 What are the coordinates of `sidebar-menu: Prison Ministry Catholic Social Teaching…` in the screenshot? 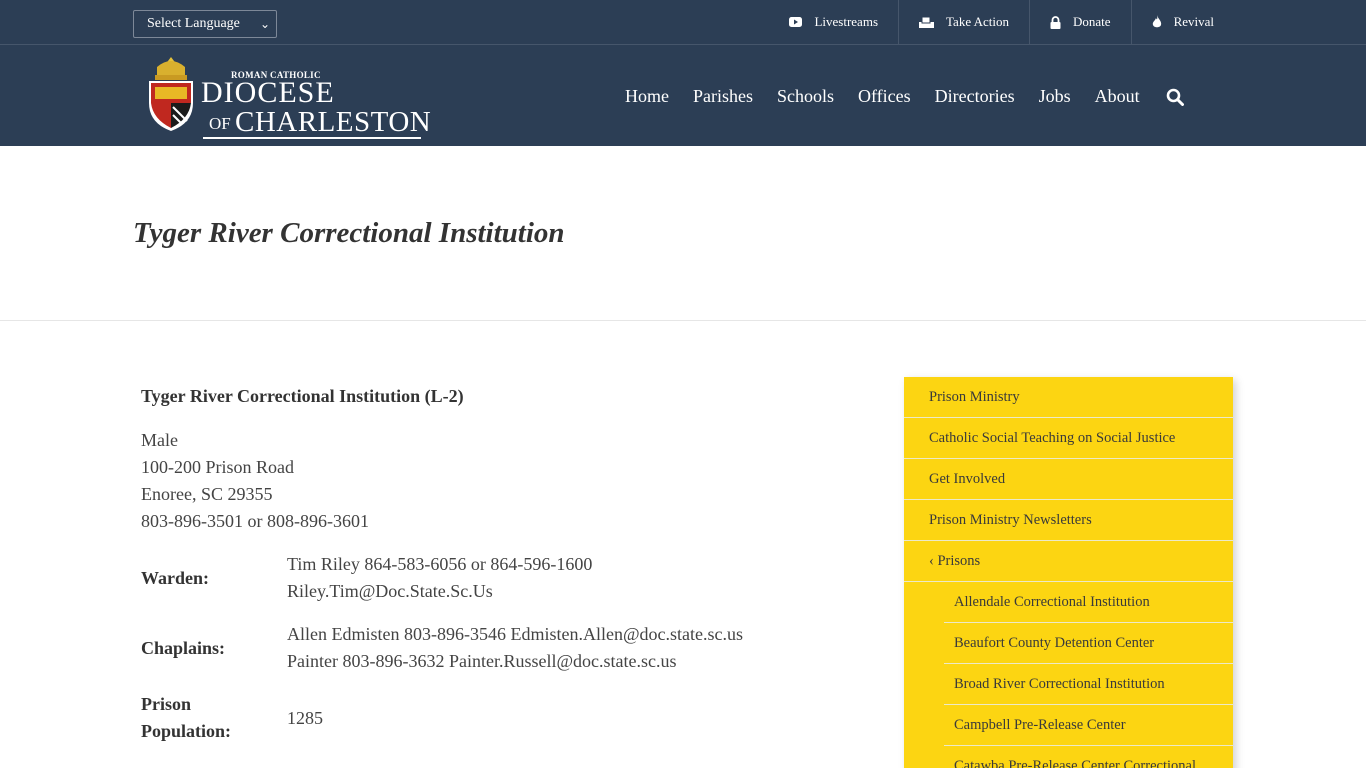 It's located at (1068, 572).